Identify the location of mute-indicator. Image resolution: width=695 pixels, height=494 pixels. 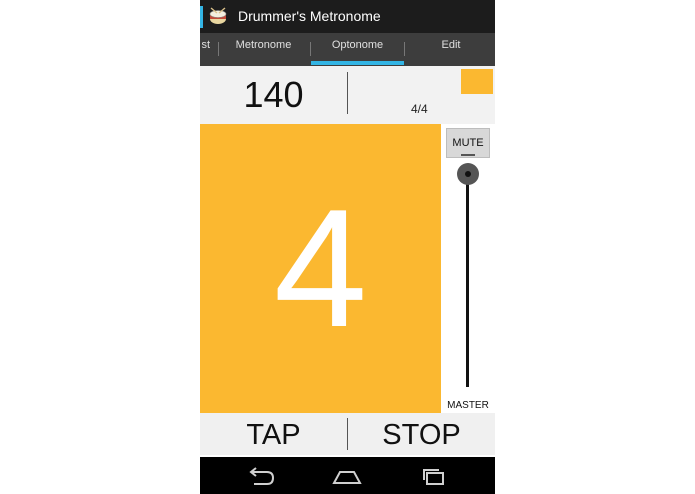
(468, 155).